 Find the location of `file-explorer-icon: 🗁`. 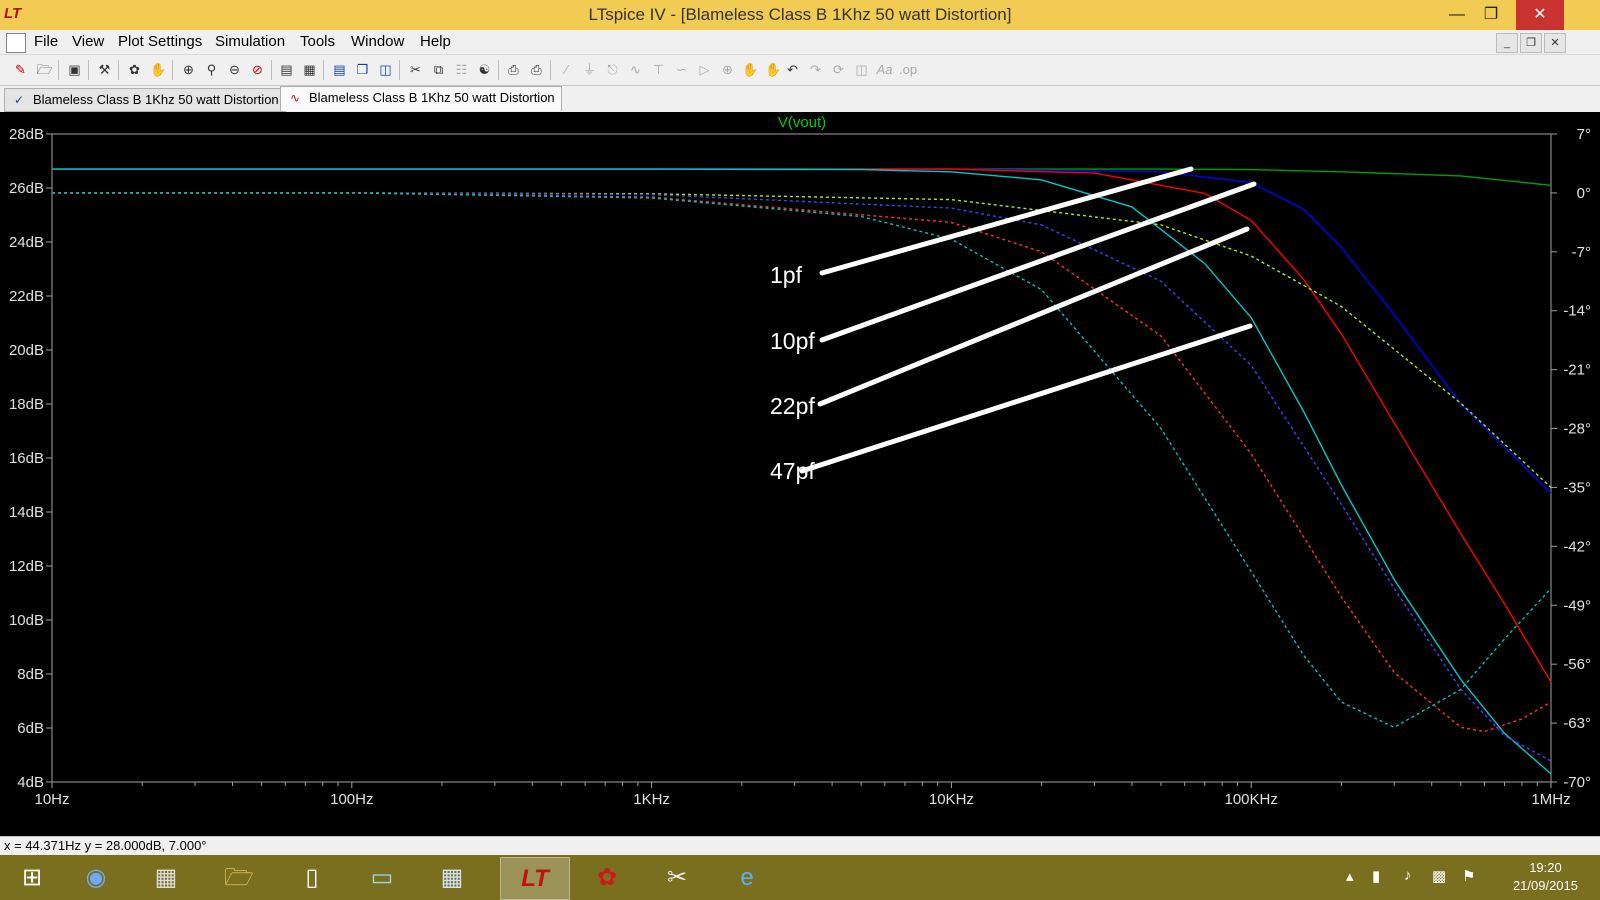

file-explorer-icon: 🗁 is located at coordinates (239, 877).